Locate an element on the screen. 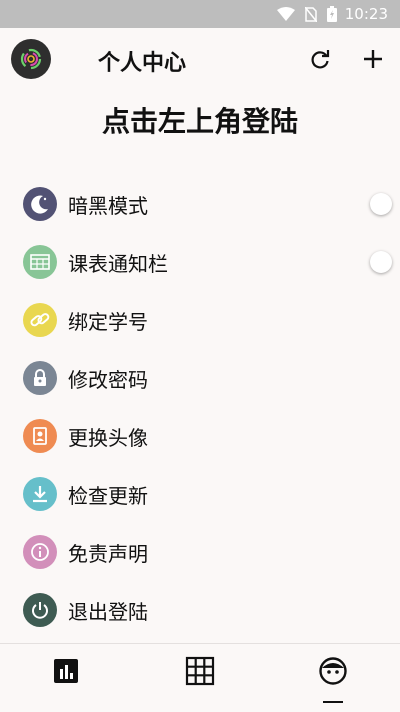  tab-statistics is located at coordinates (66, 671).